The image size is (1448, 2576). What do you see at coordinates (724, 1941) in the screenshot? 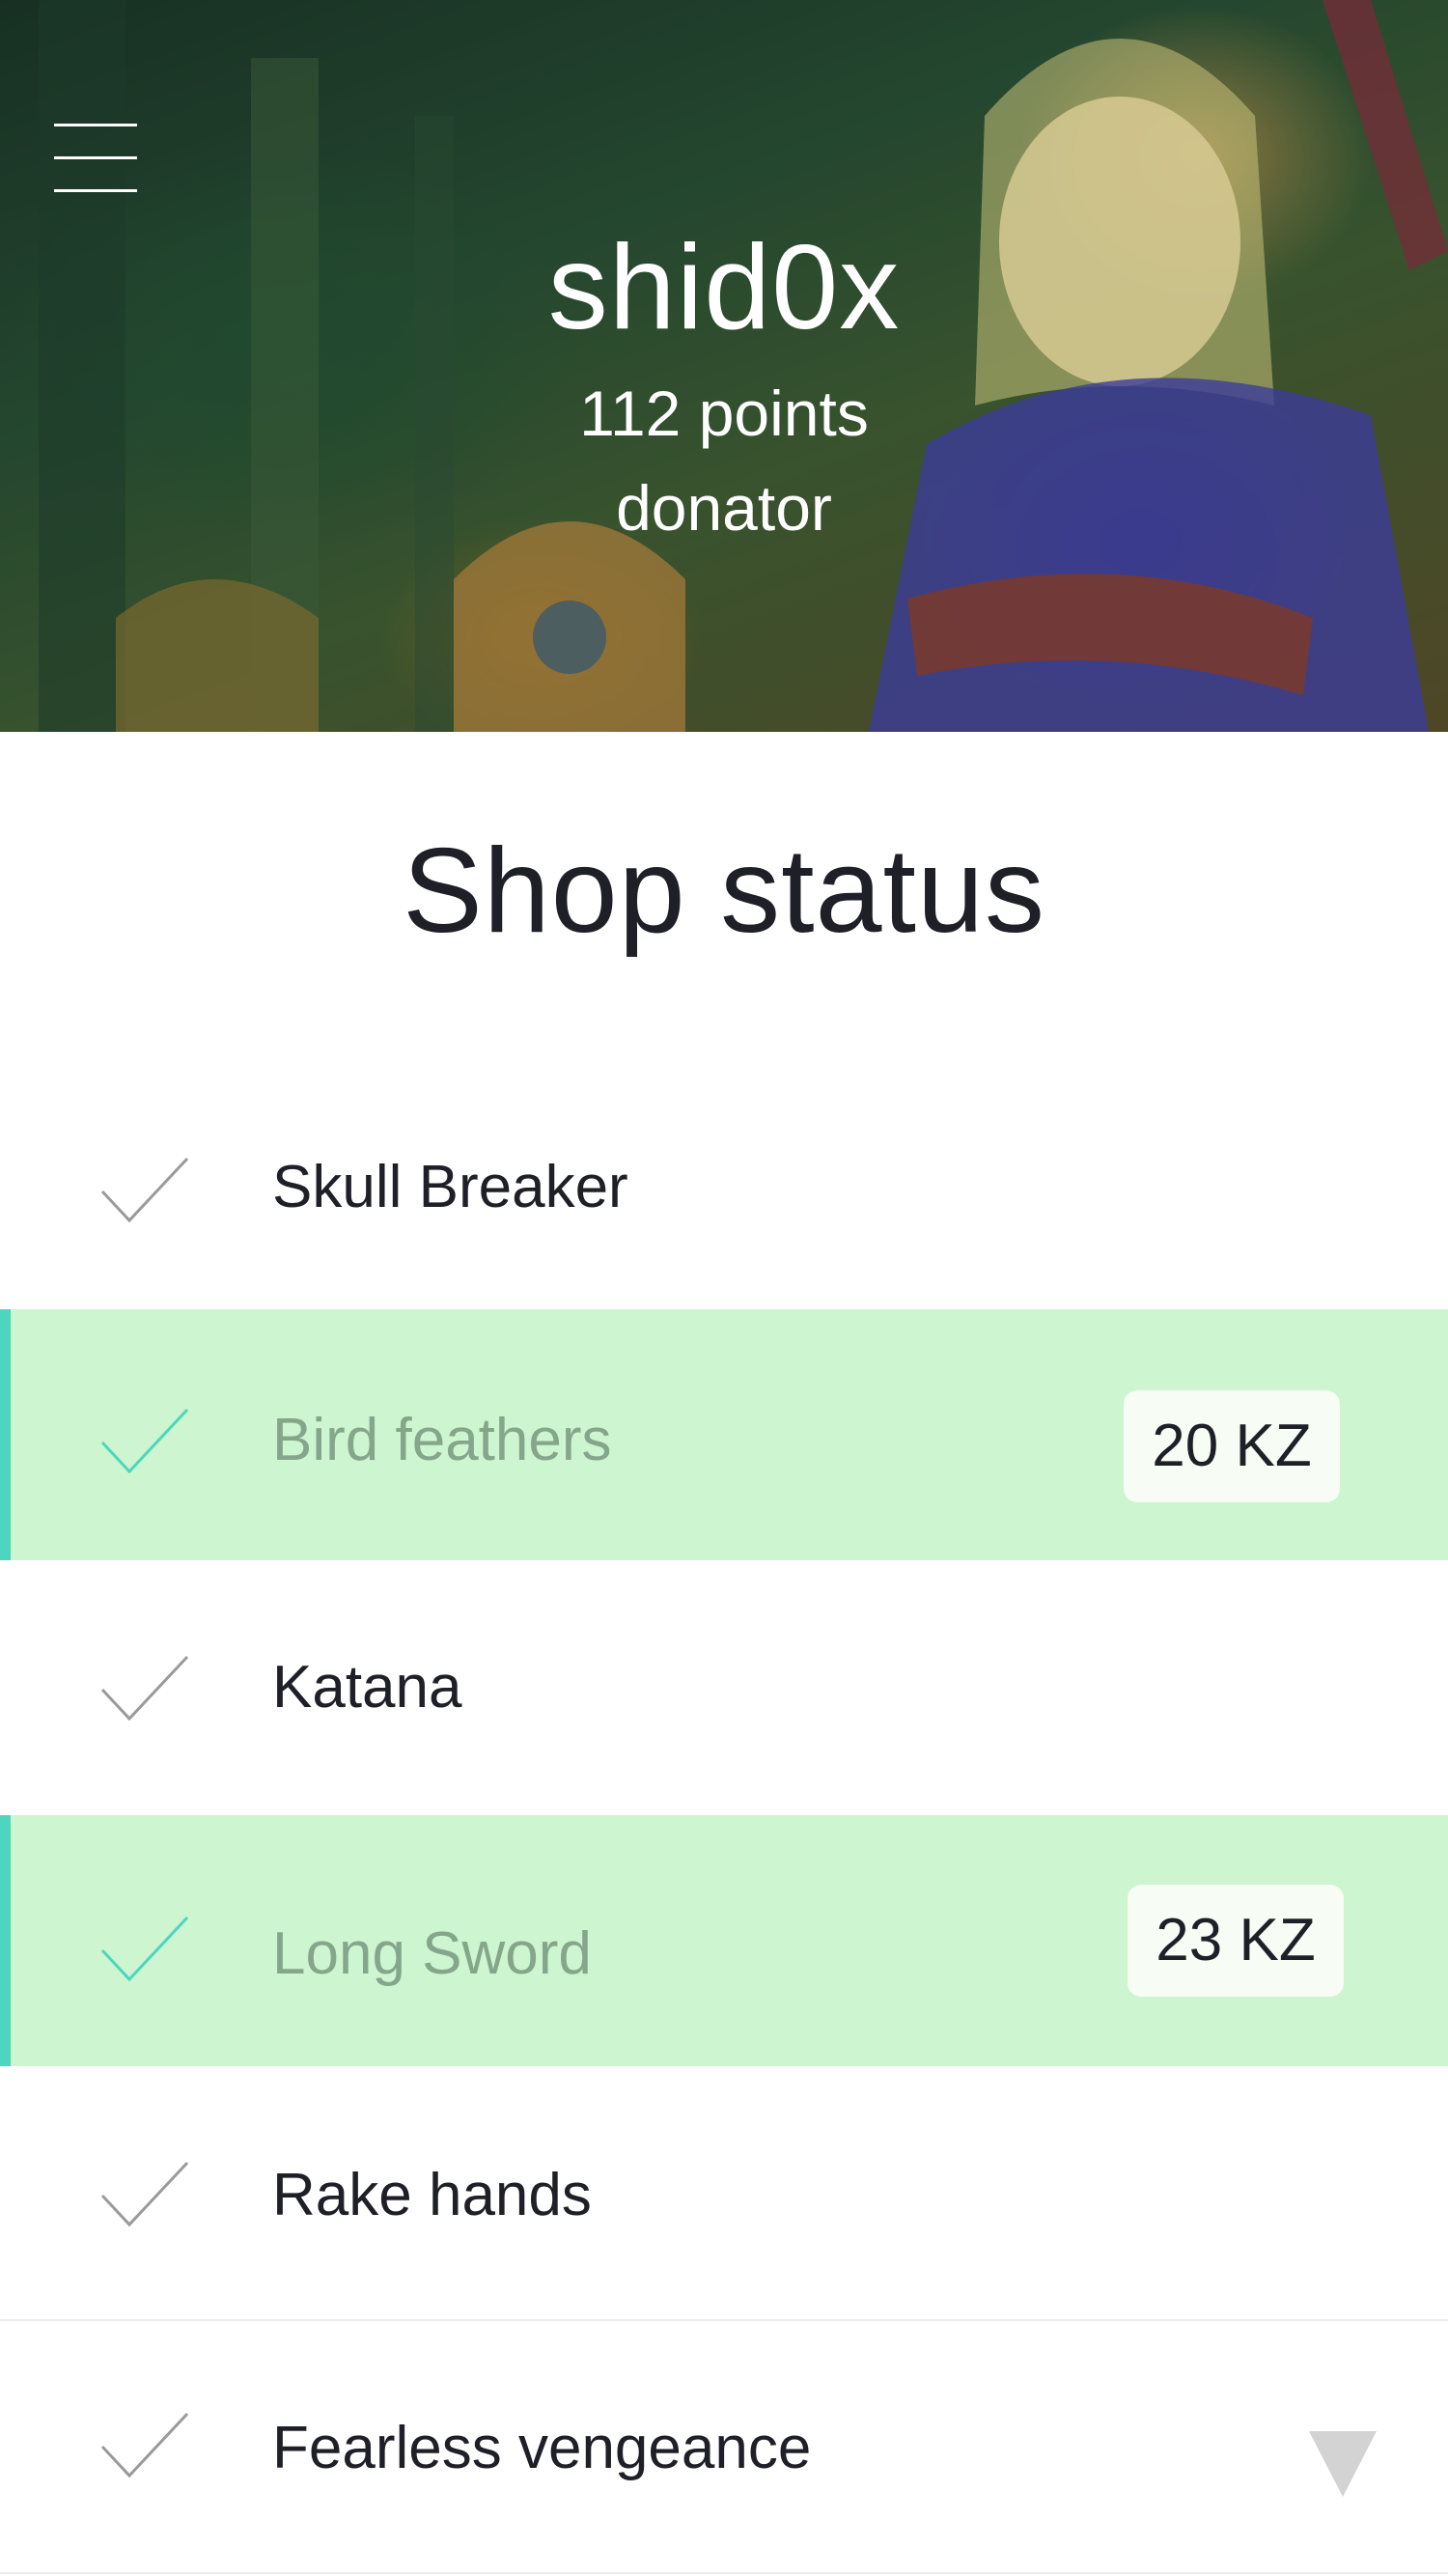
I see `list-item: Long Sword 23 KZ` at bounding box center [724, 1941].